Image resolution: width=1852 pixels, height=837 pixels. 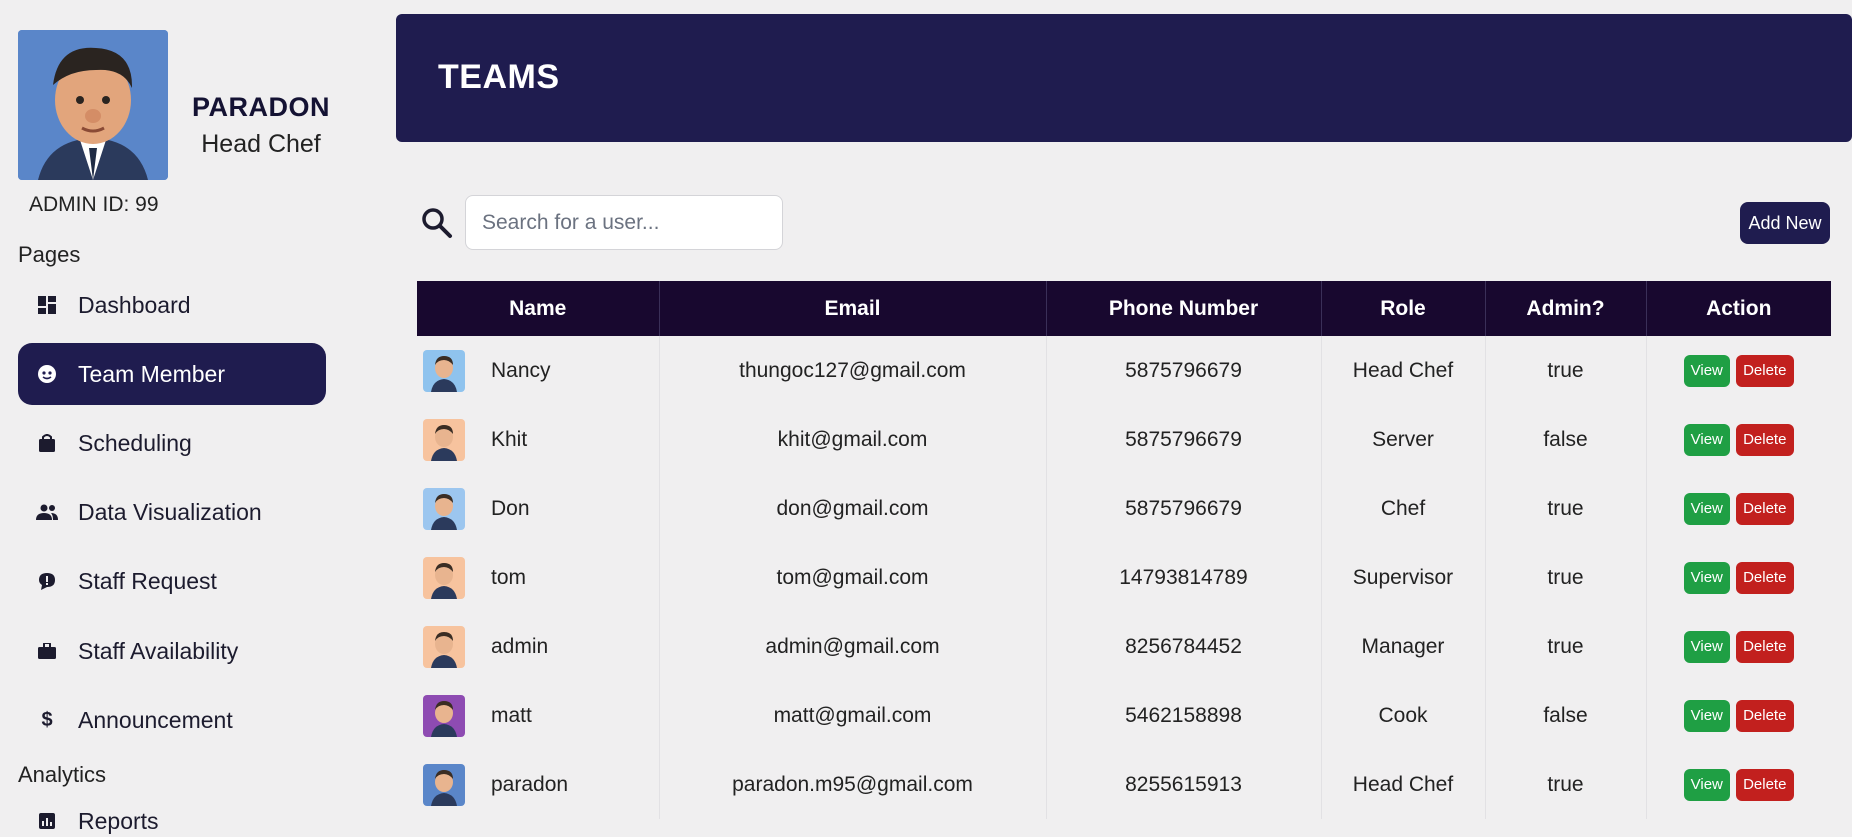 I want to click on profile-role: Head Chef, so click(x=261, y=144).